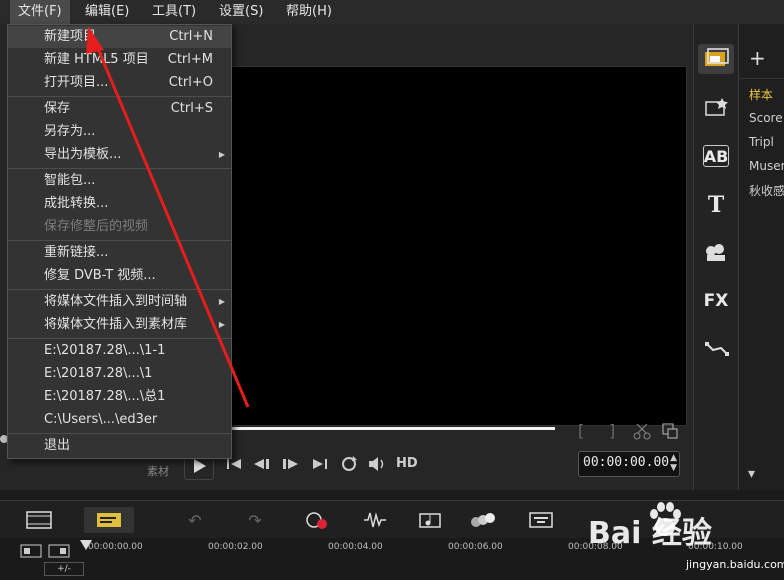 The width and height of the screenshot is (784, 580). What do you see at coordinates (766, 190) in the screenshot?
I see `library-item: 秋收感` at bounding box center [766, 190].